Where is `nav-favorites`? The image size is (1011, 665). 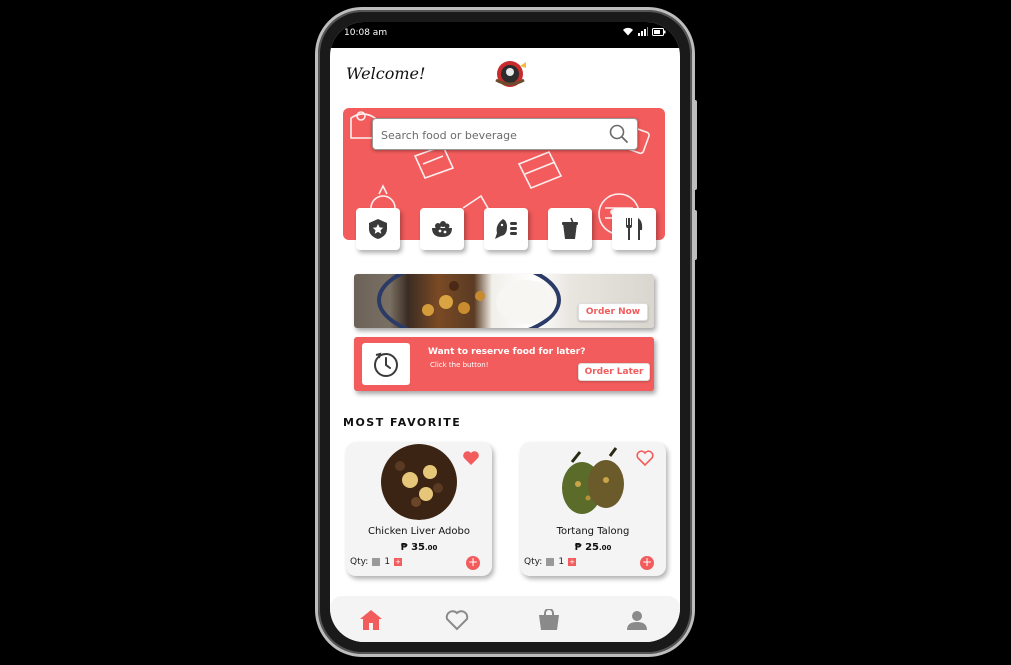
nav-favorites is located at coordinates (457, 620).